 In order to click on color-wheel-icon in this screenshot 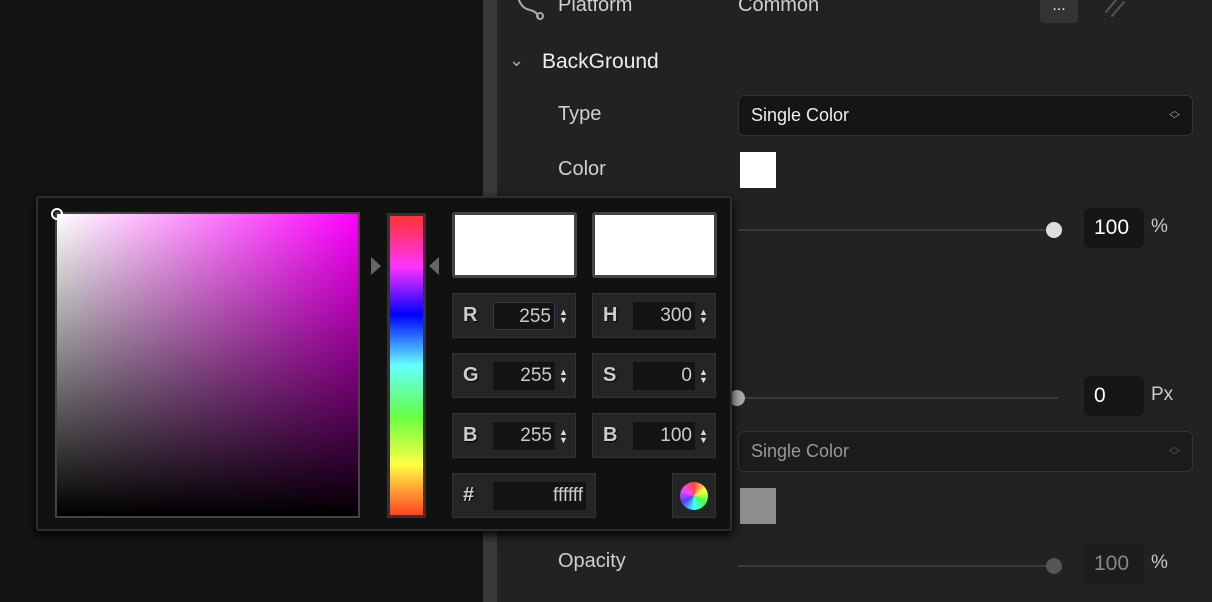, I will do `click(694, 495)`.